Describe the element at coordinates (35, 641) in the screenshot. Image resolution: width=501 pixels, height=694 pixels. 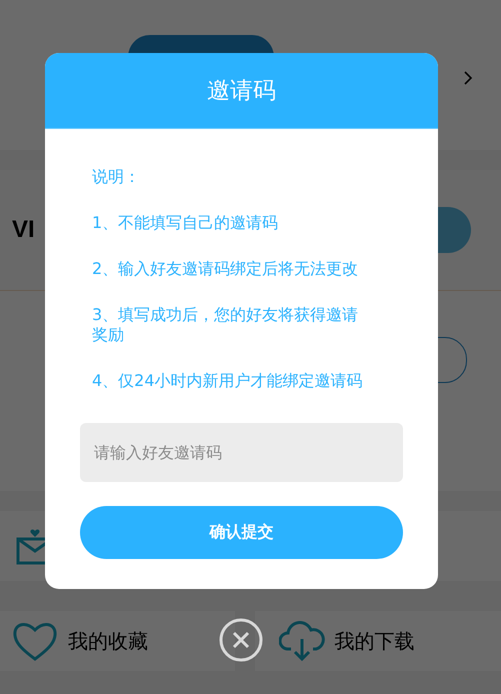
I see `heart-icon` at that location.